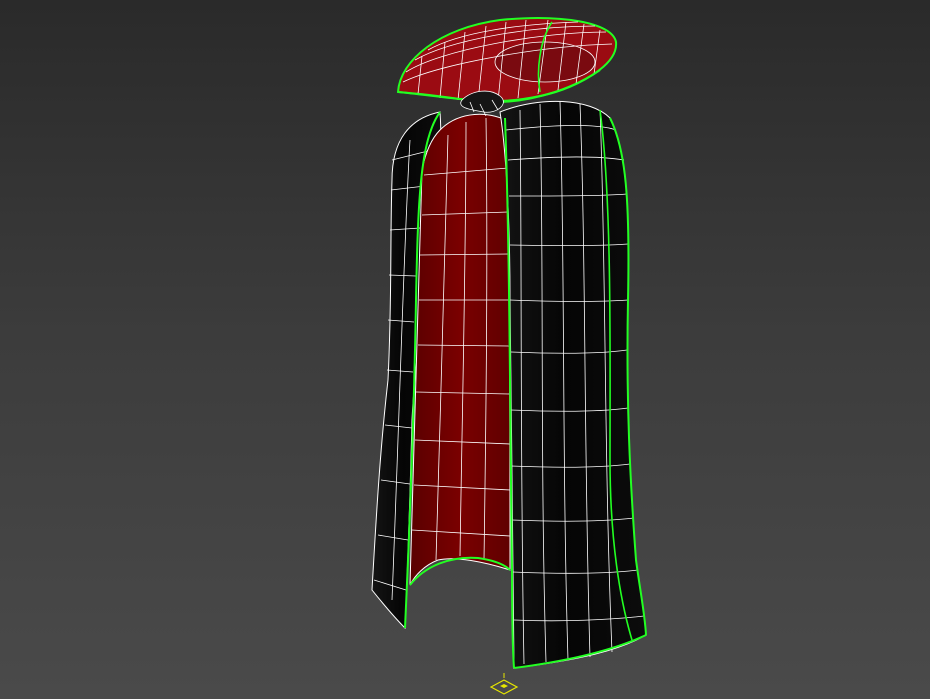 This screenshot has width=930, height=699. Describe the element at coordinates (507, 60) in the screenshot. I see `cape-collar` at that location.